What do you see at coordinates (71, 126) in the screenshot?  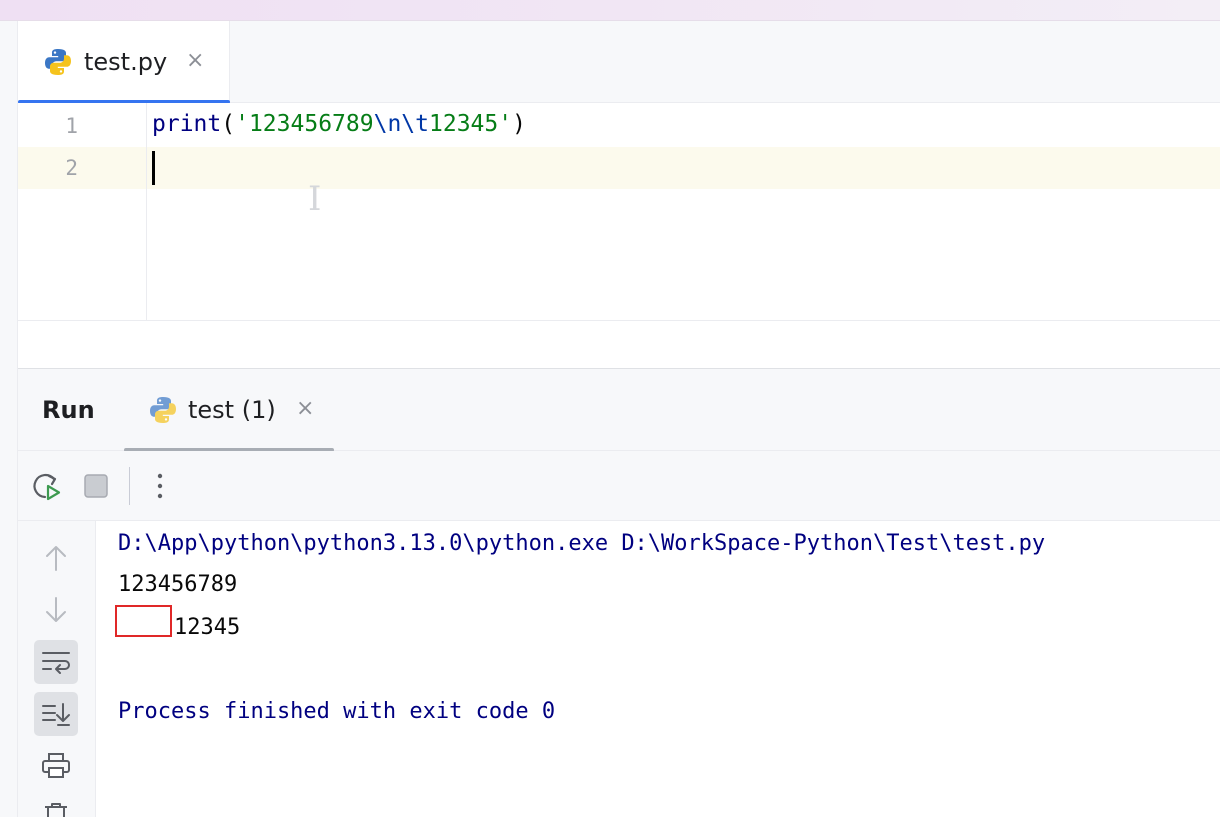 I see `line-number: 1` at bounding box center [71, 126].